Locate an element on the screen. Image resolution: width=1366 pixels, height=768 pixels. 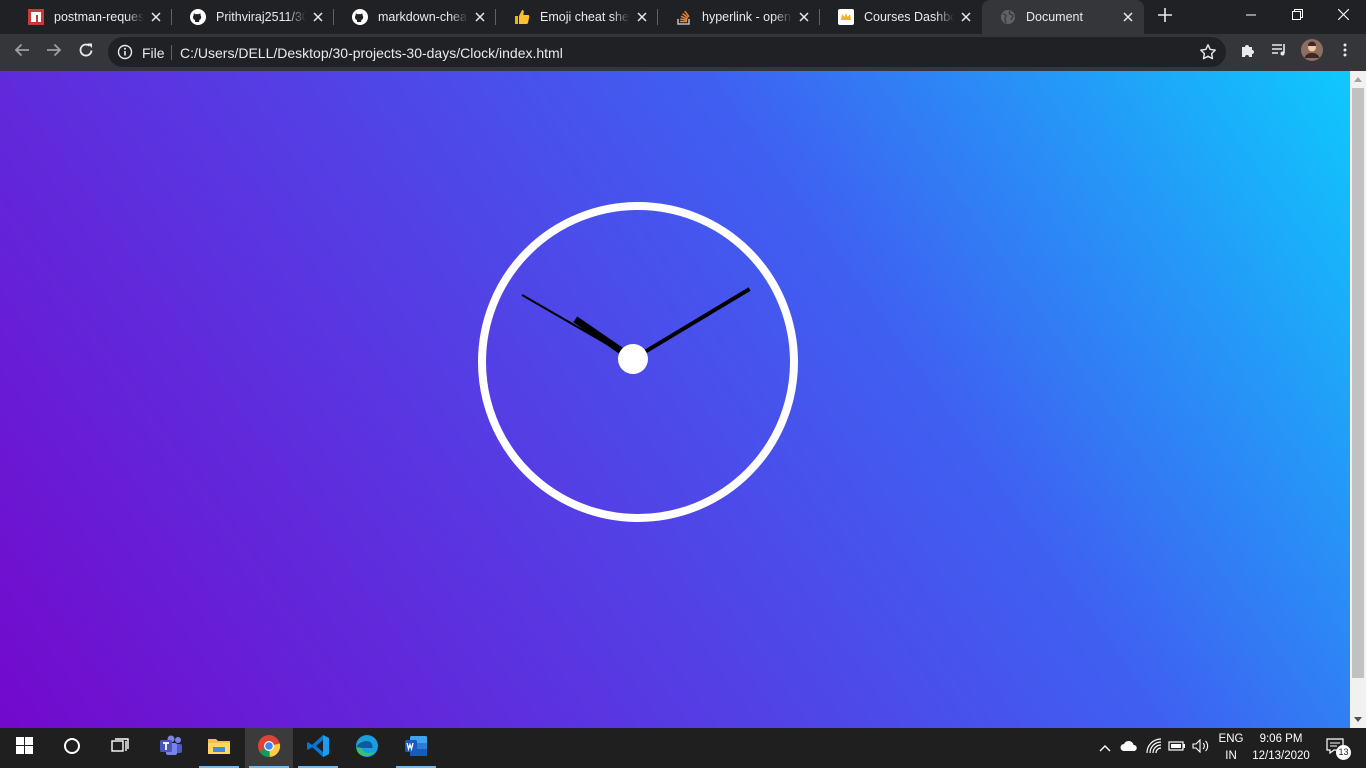
language-code: ENG is located at coordinates (1231, 739).